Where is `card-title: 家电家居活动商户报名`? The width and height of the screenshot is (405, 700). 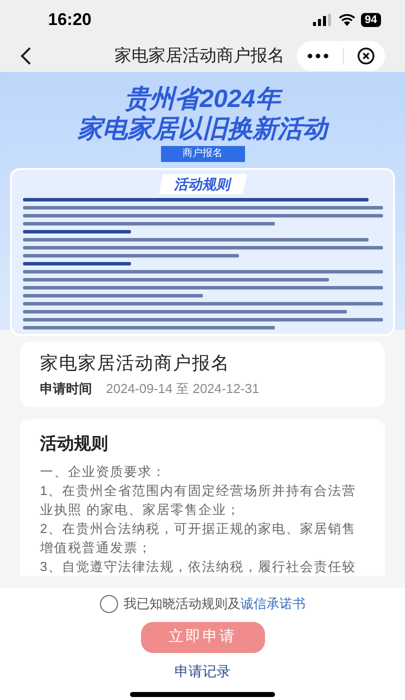 card-title: 家电家居活动商户报名 is located at coordinates (135, 363).